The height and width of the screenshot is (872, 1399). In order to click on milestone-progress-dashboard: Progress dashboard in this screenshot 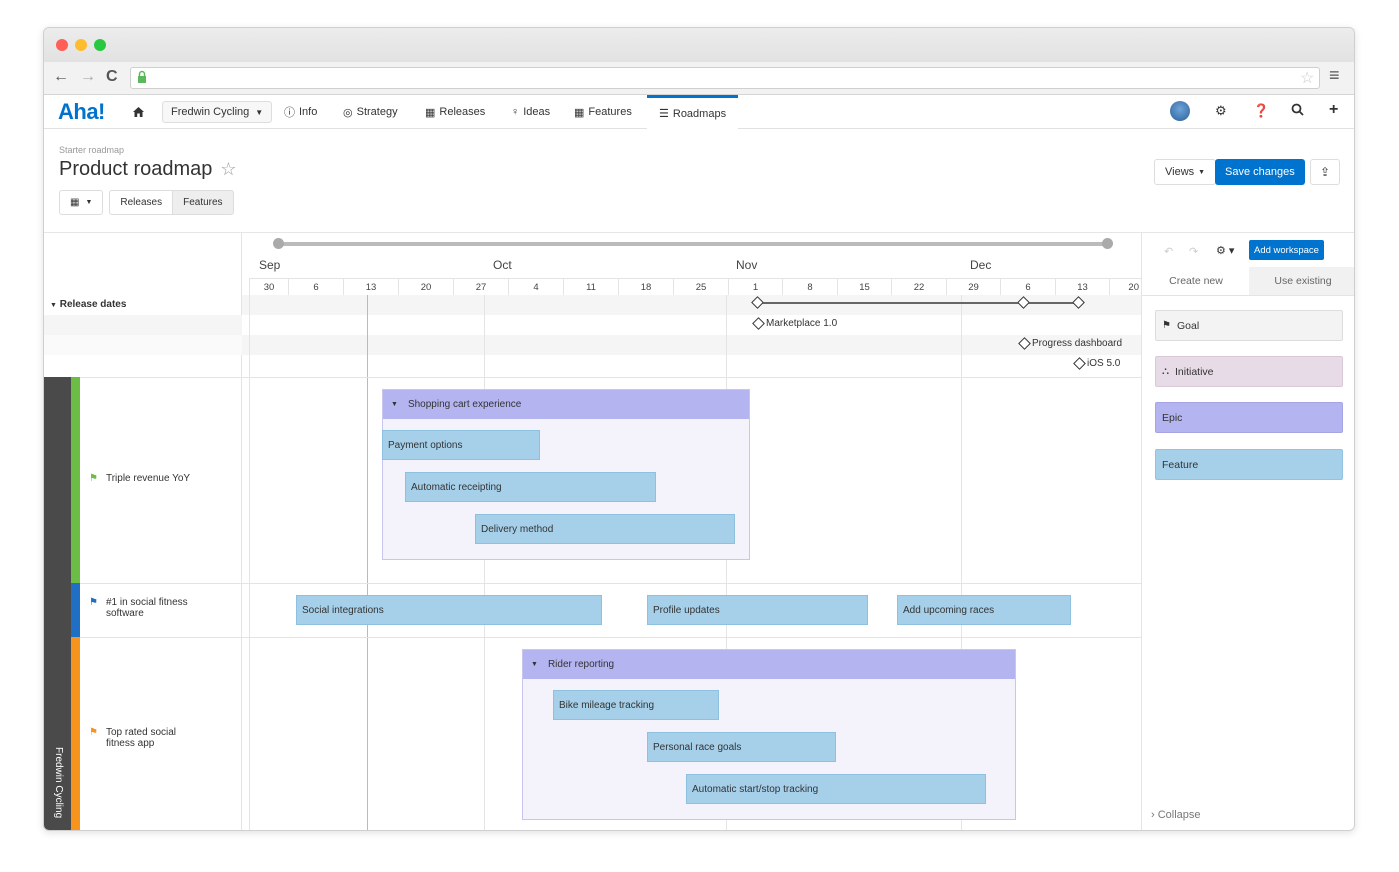, I will do `click(1070, 343)`.